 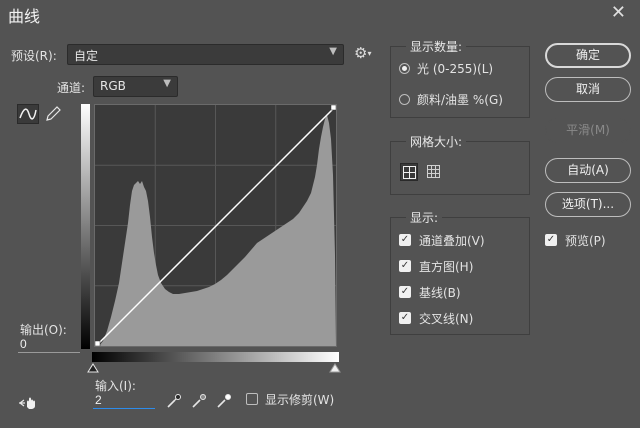 I want to click on title-bar: 曲线 ✕, so click(x=320, y=15).